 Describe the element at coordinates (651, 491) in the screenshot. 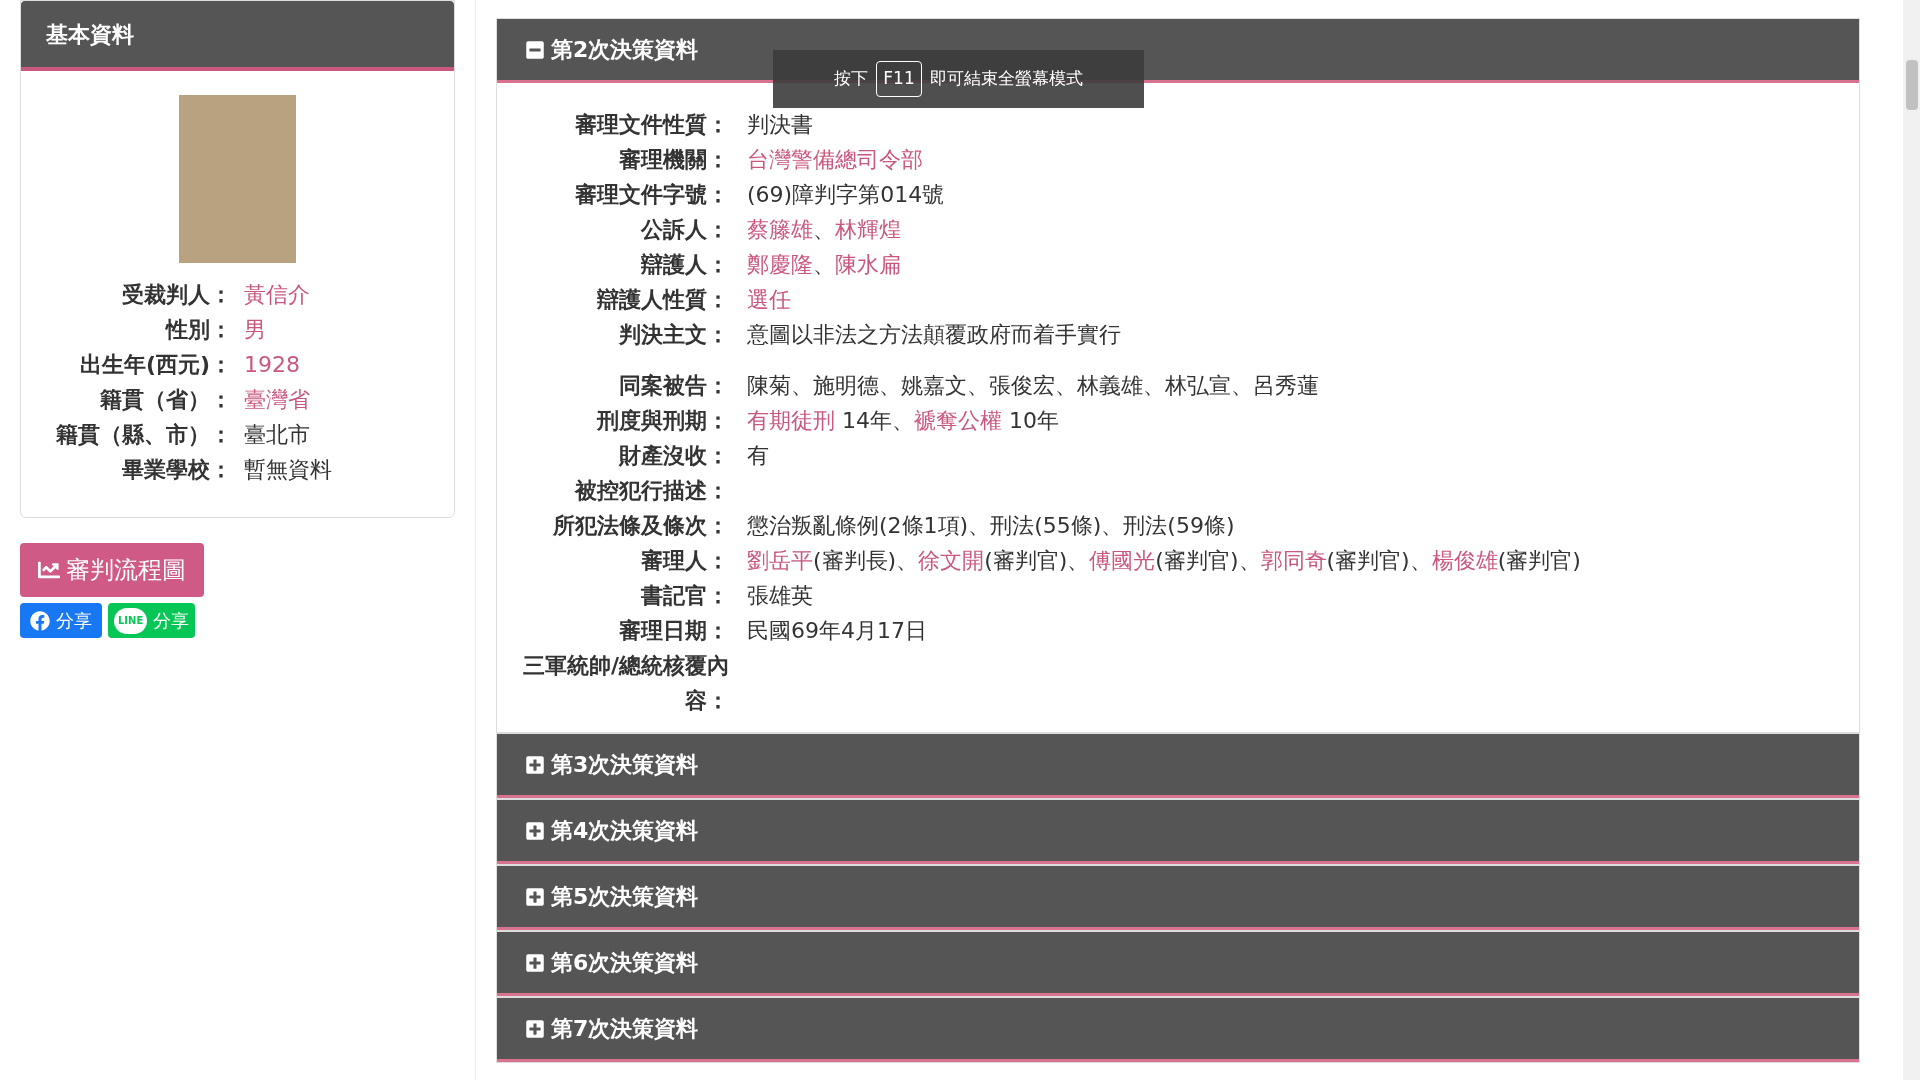

I see `field-label: 被控犯行描述：` at that location.